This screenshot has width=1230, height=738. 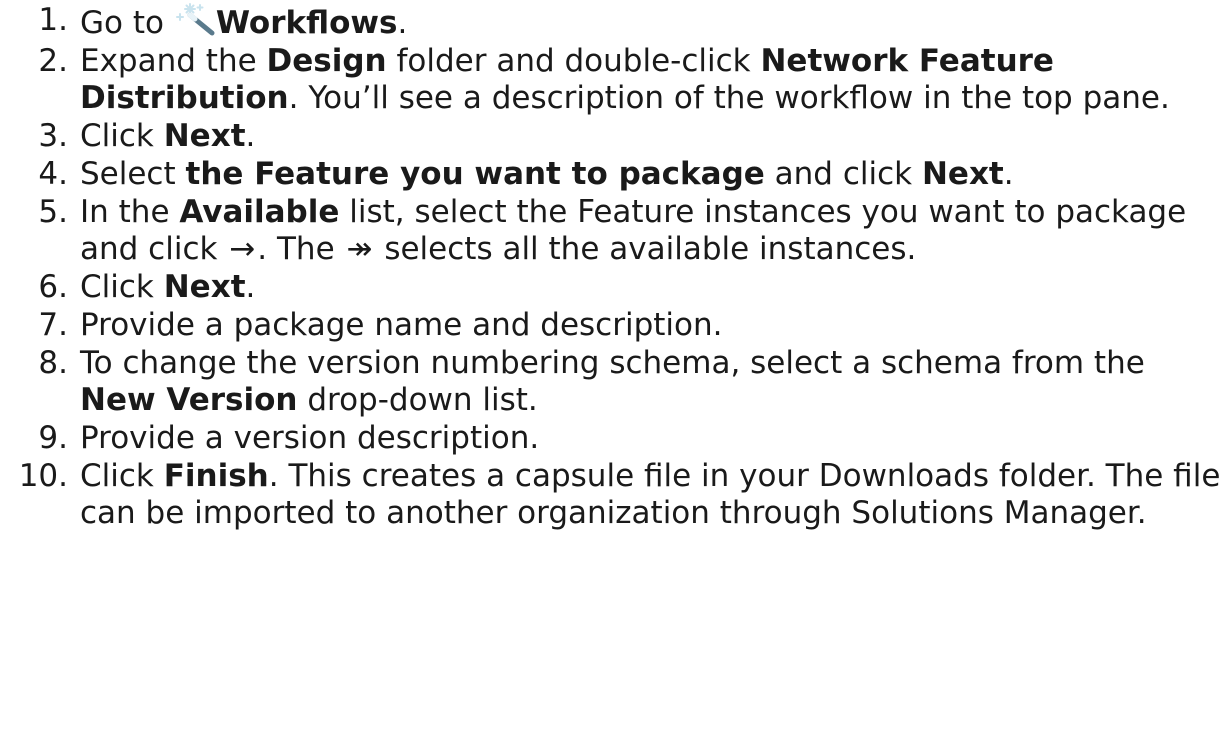 I want to click on step-ui-term: New Version, so click(x=189, y=400).